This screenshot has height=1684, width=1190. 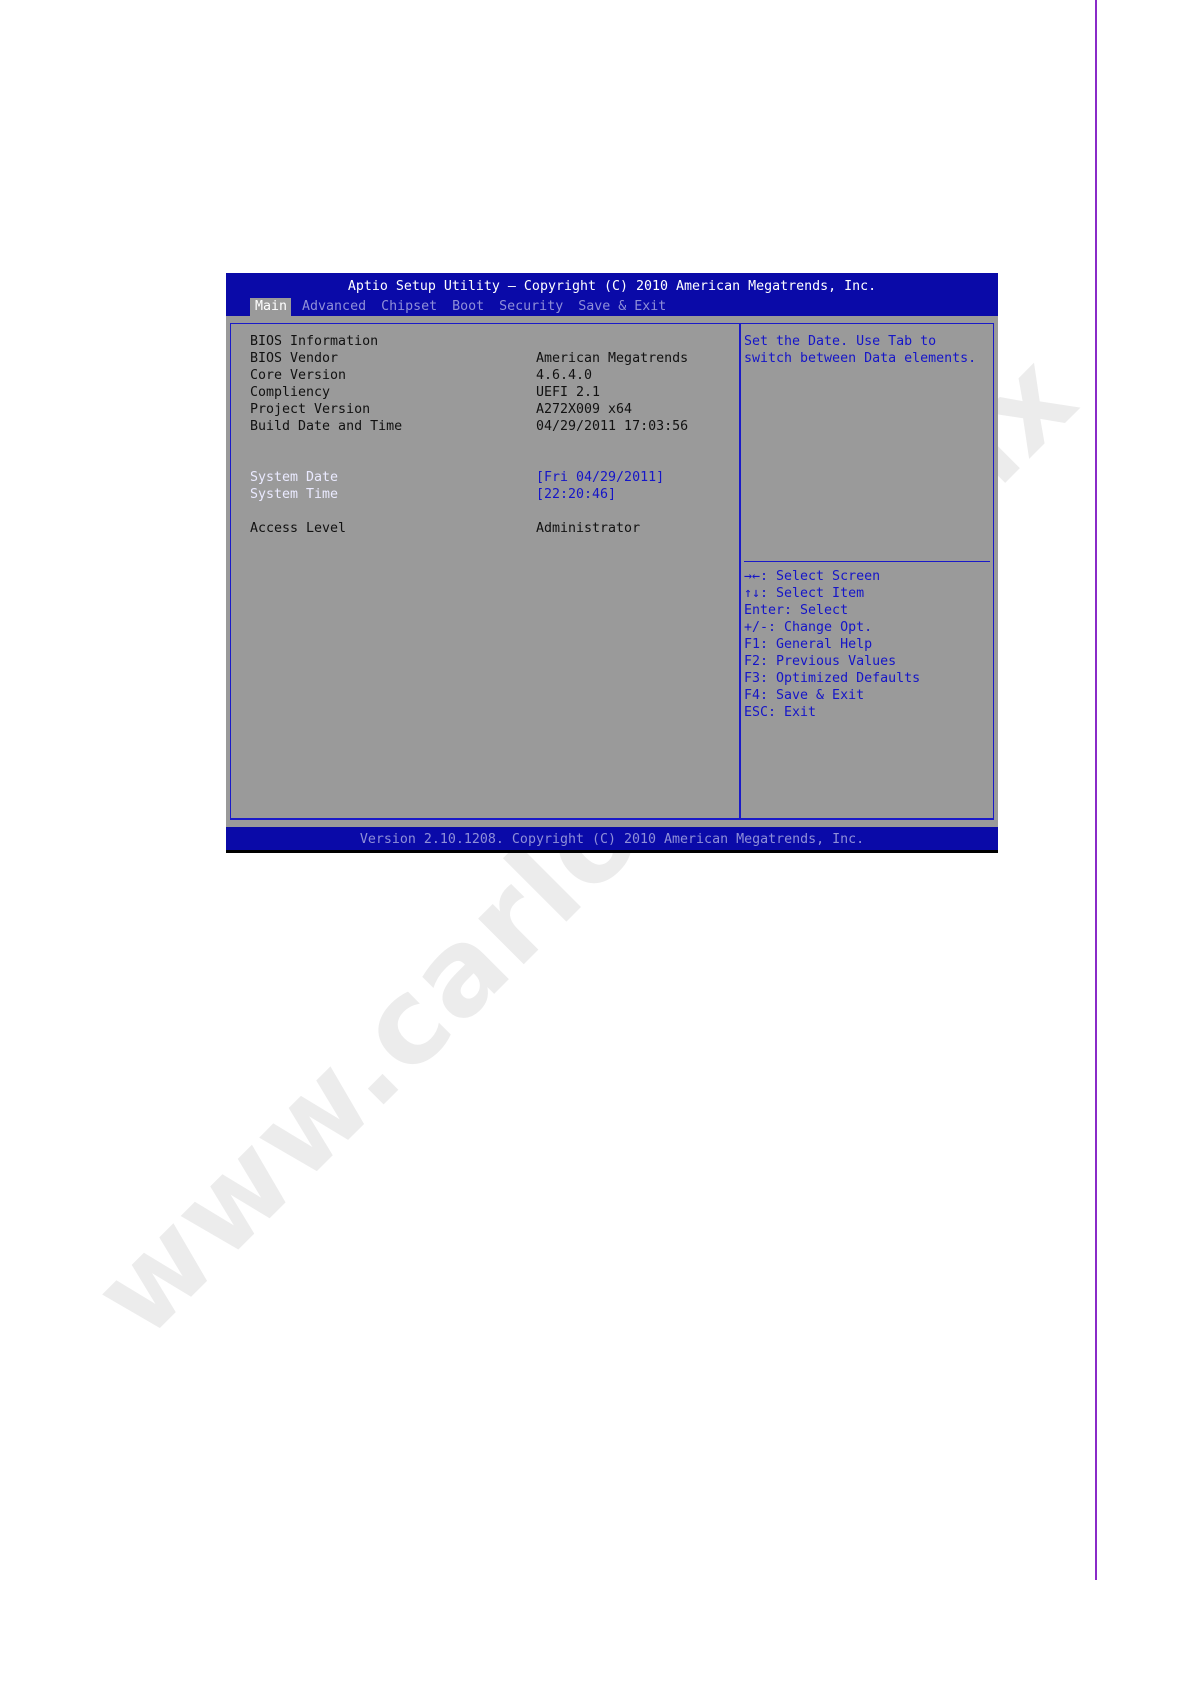 What do you see at coordinates (860, 358) in the screenshot?
I see `help-description-line-2: switch between Data elements.` at bounding box center [860, 358].